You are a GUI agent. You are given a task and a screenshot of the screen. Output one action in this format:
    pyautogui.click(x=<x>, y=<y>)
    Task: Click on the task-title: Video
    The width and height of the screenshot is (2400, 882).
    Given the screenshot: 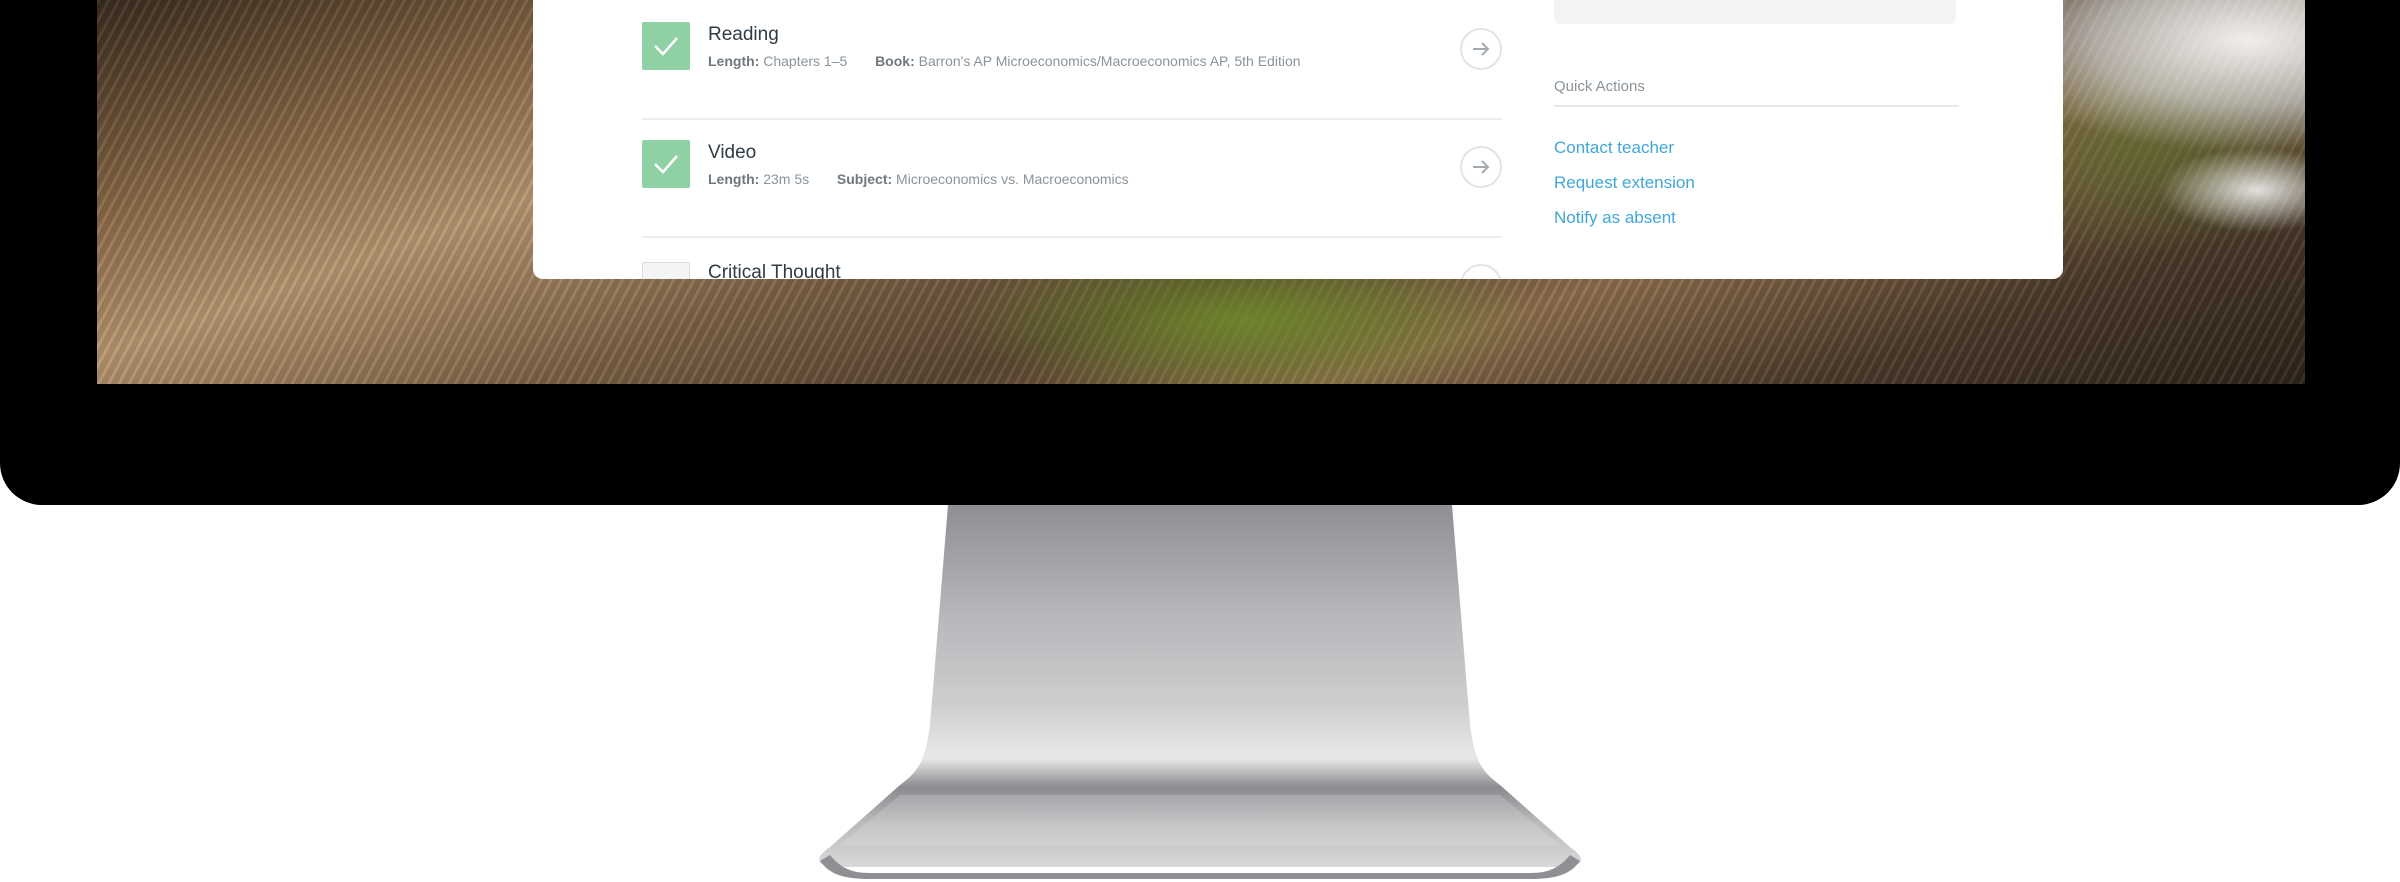 What is the action you would take?
    pyautogui.click(x=732, y=152)
    